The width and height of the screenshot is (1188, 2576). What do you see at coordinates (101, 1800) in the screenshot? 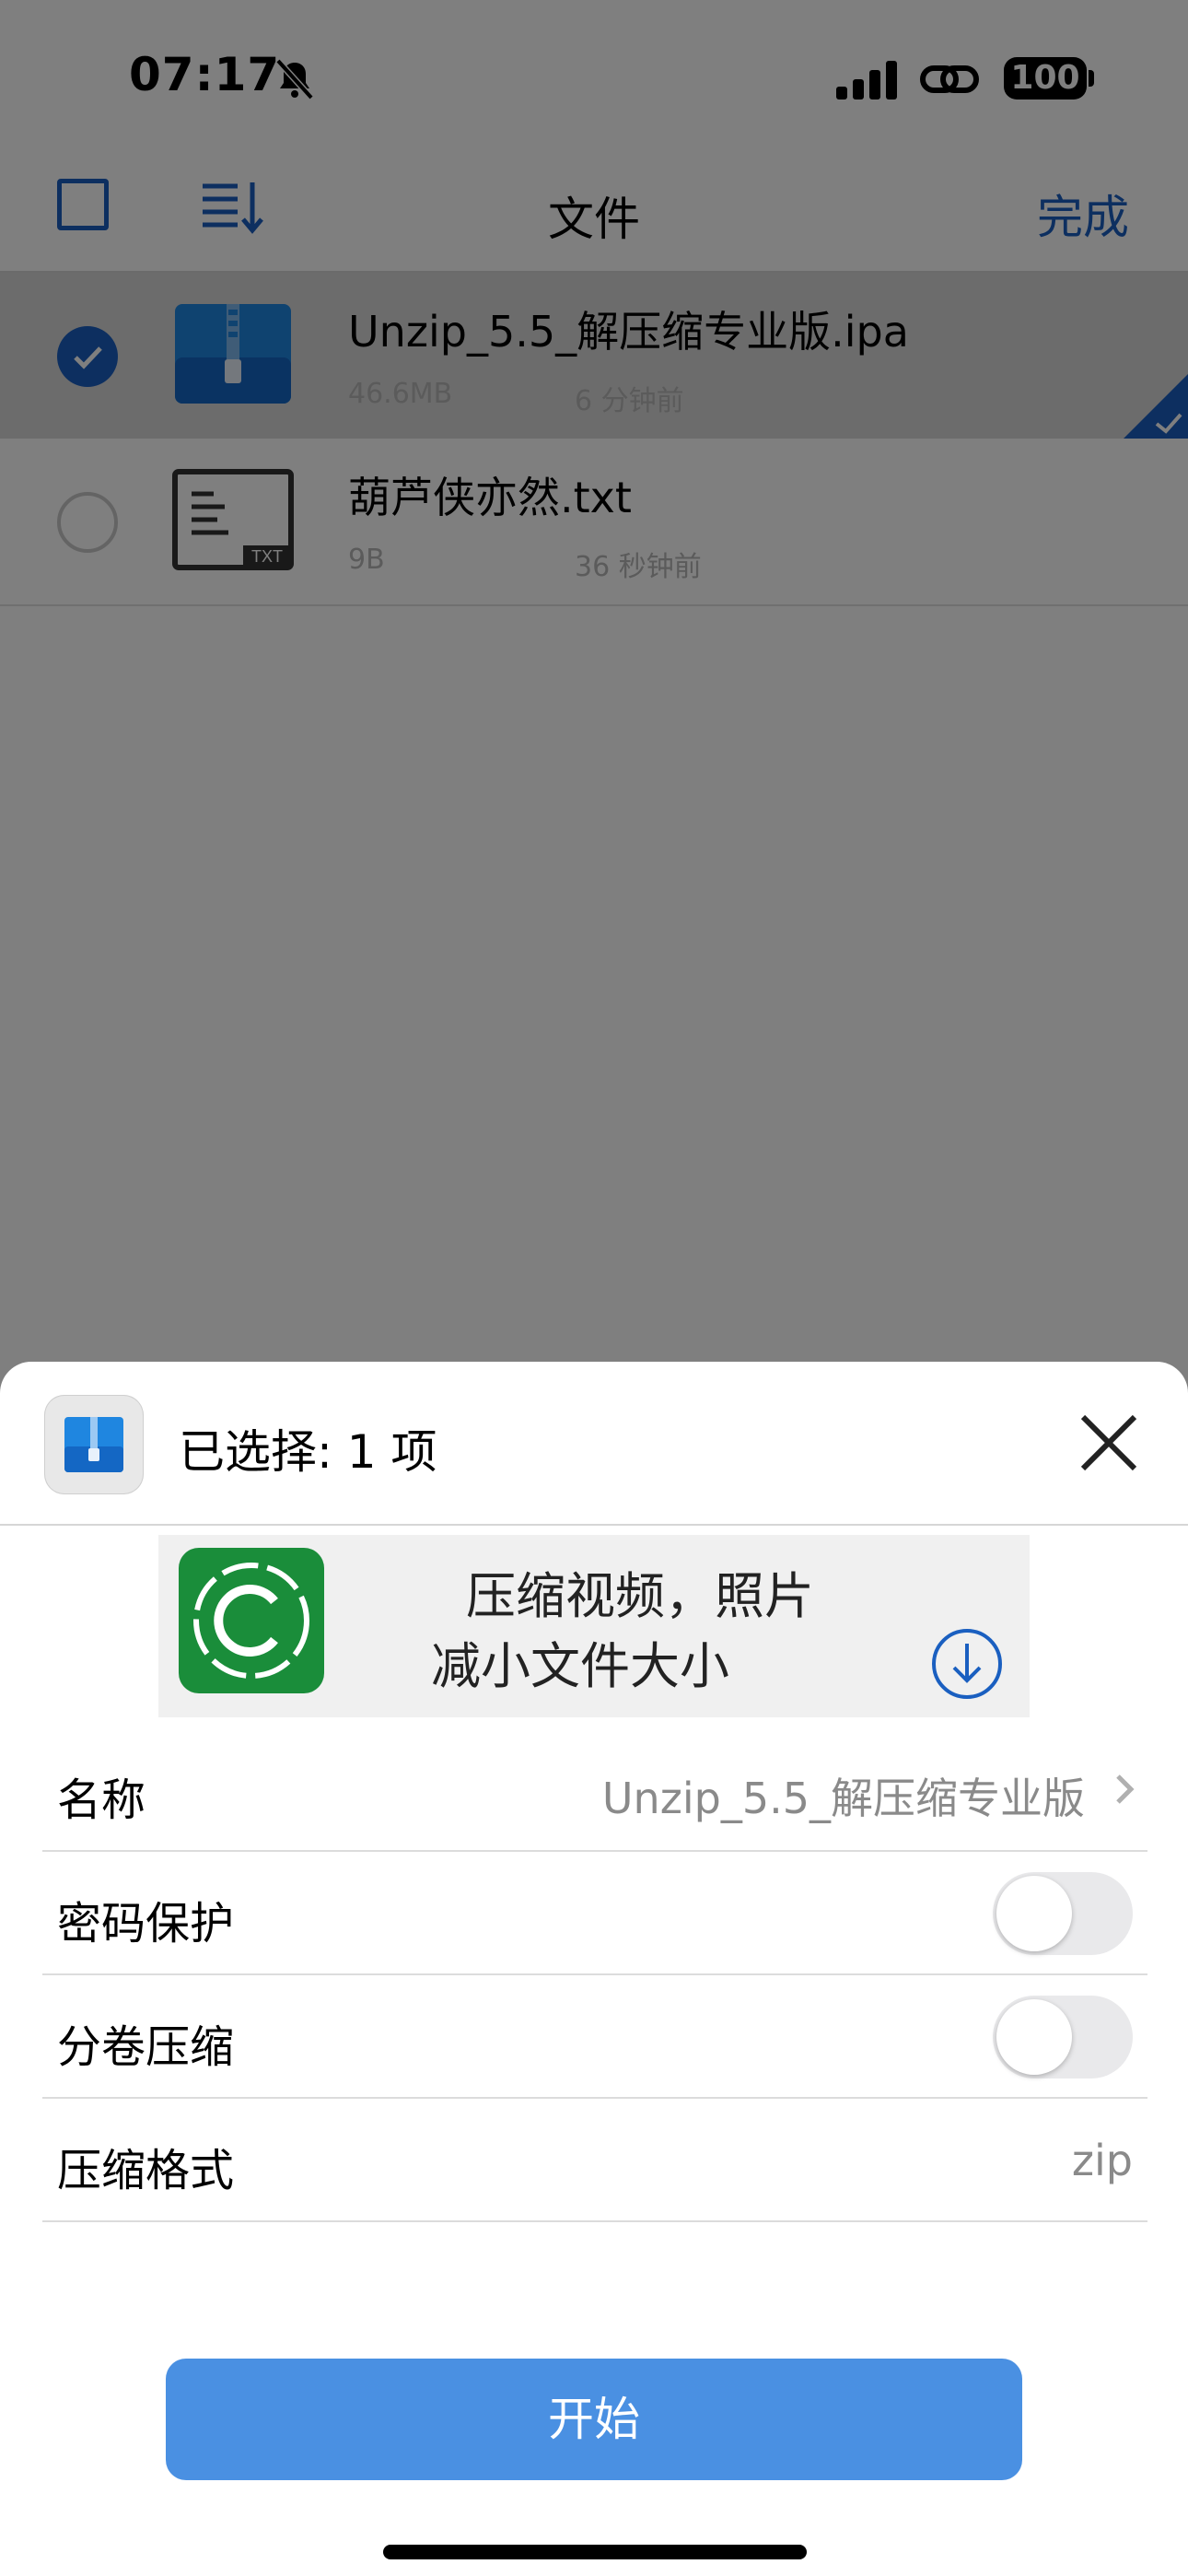
I see `setting-label: 名称` at bounding box center [101, 1800].